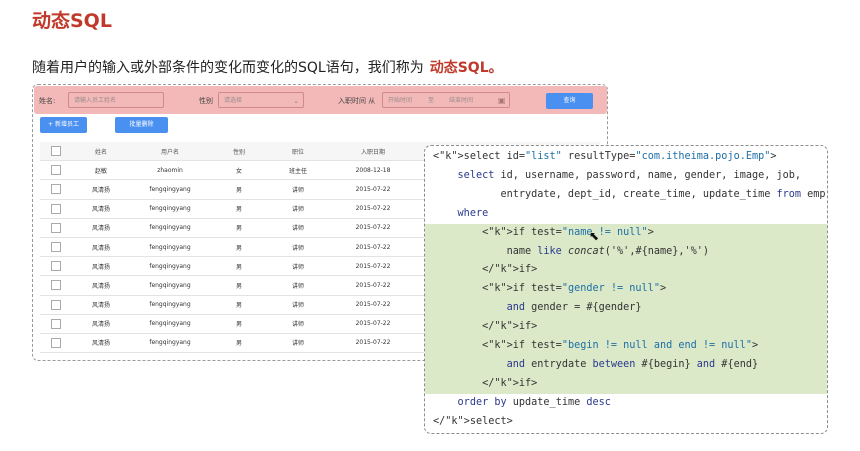  What do you see at coordinates (101, 170) in the screenshot?
I see `cell-name: 赵敏` at bounding box center [101, 170].